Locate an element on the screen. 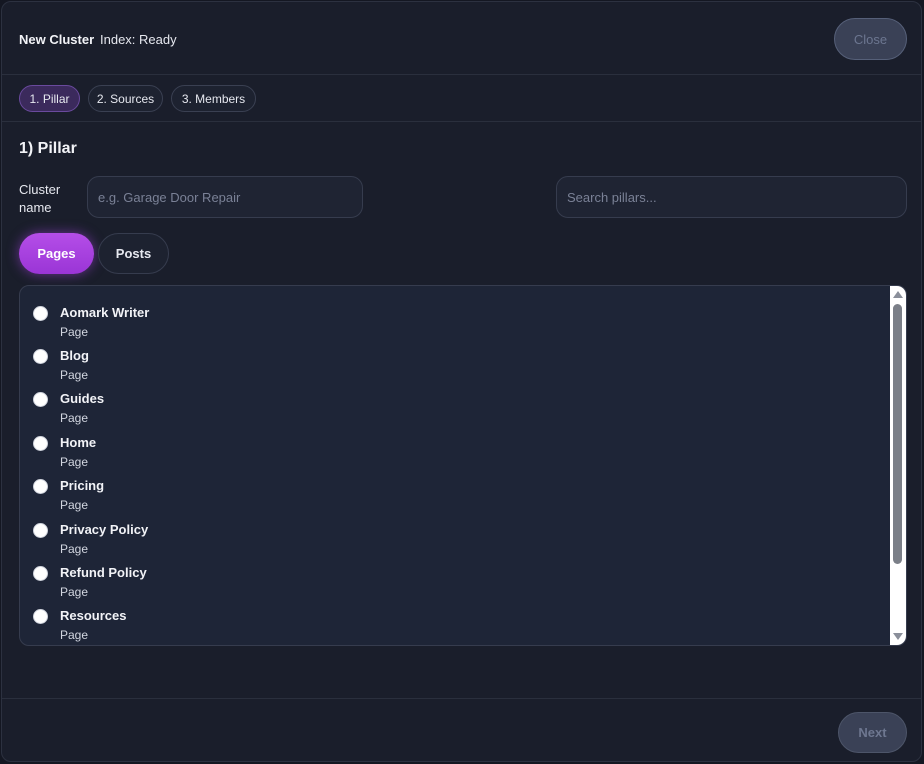 The height and width of the screenshot is (764, 924). item-name: Guides is located at coordinates (82, 398).